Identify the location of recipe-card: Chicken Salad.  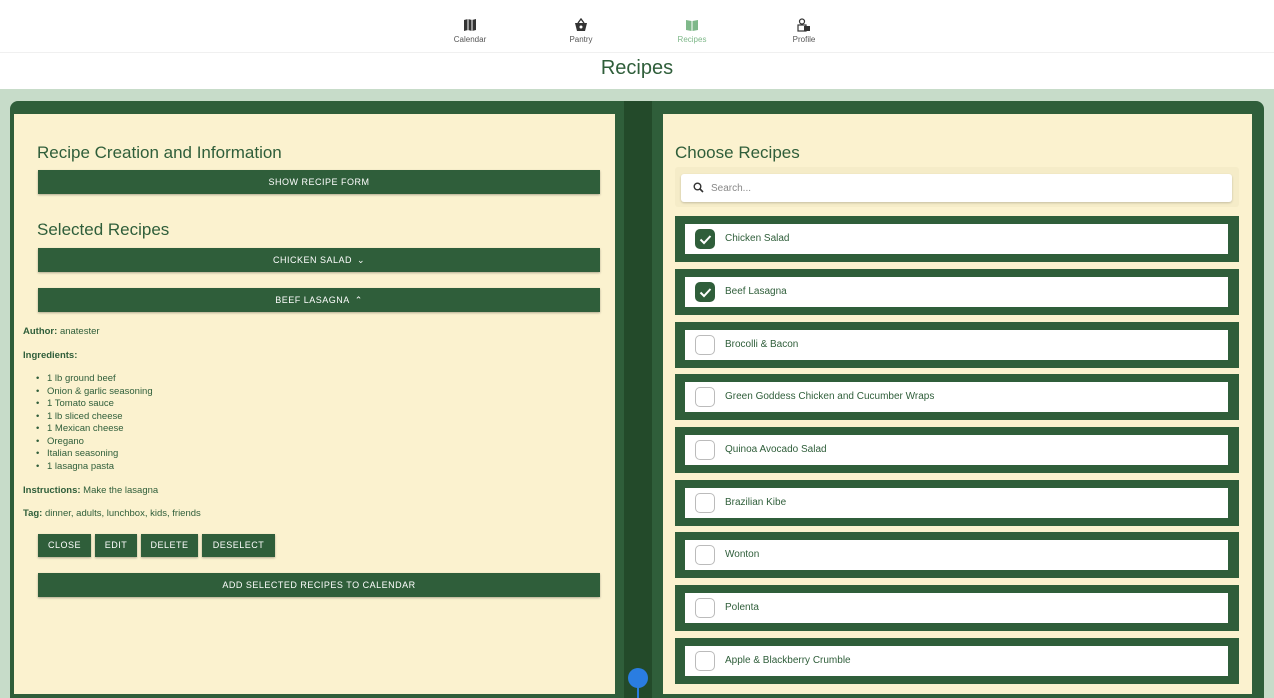
(956, 239).